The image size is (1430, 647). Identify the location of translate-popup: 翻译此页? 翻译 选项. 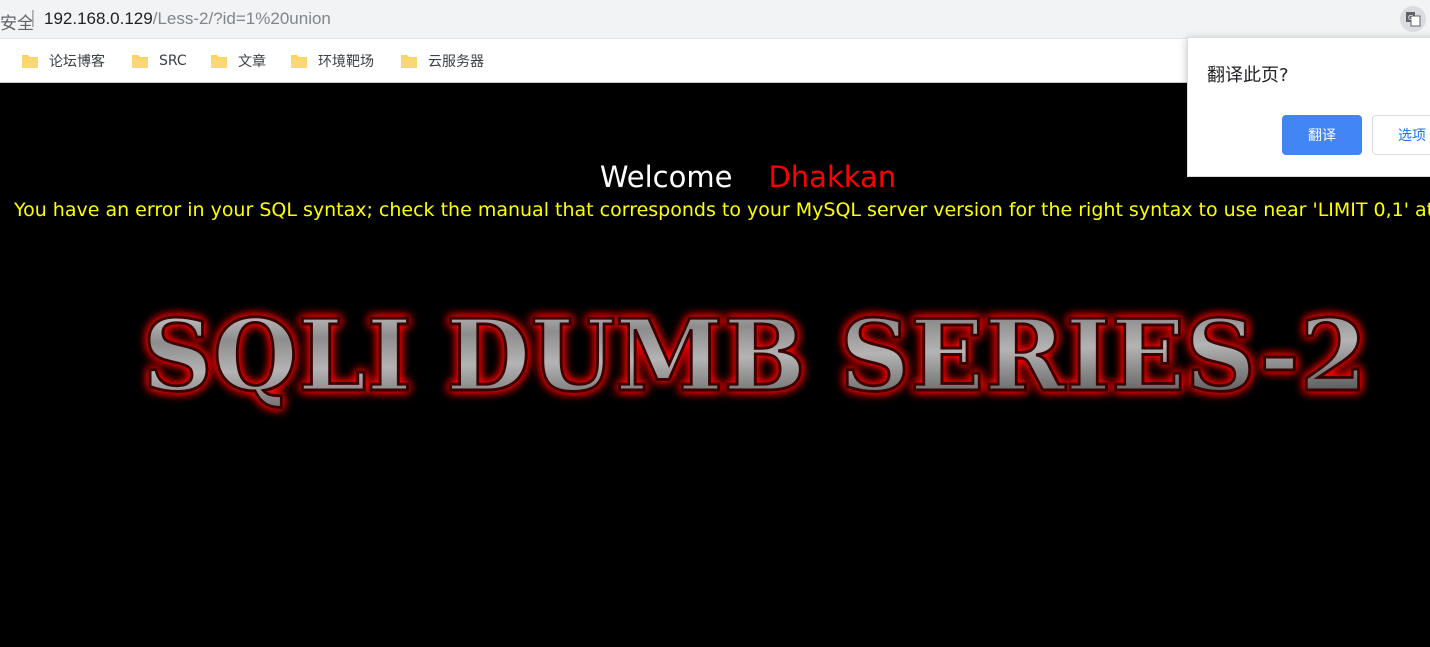
(1308, 107).